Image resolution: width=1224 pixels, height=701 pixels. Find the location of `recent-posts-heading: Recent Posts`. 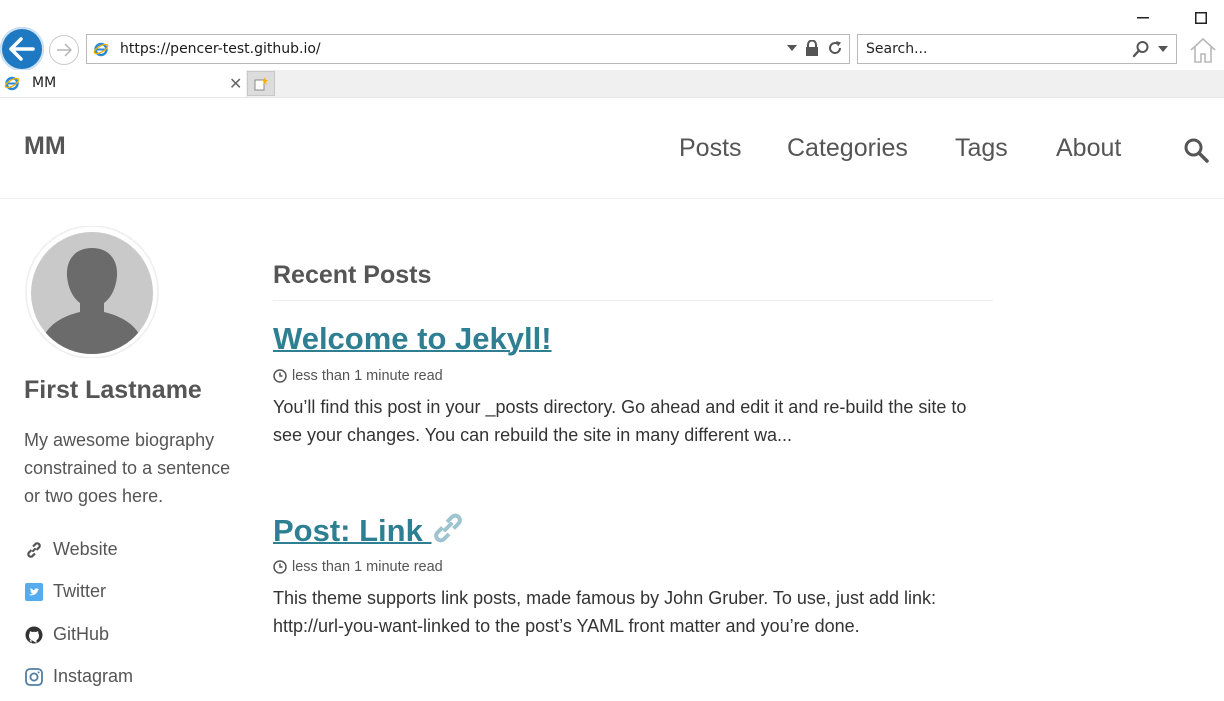

recent-posts-heading: Recent Posts is located at coordinates (633, 281).